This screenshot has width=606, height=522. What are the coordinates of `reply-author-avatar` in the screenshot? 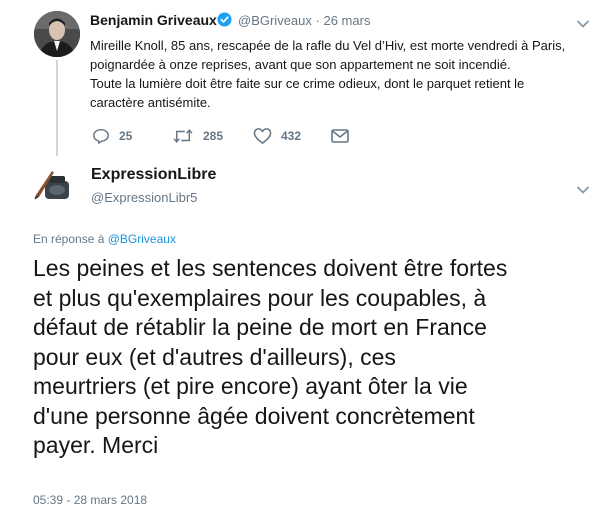 It's located at (55, 188).